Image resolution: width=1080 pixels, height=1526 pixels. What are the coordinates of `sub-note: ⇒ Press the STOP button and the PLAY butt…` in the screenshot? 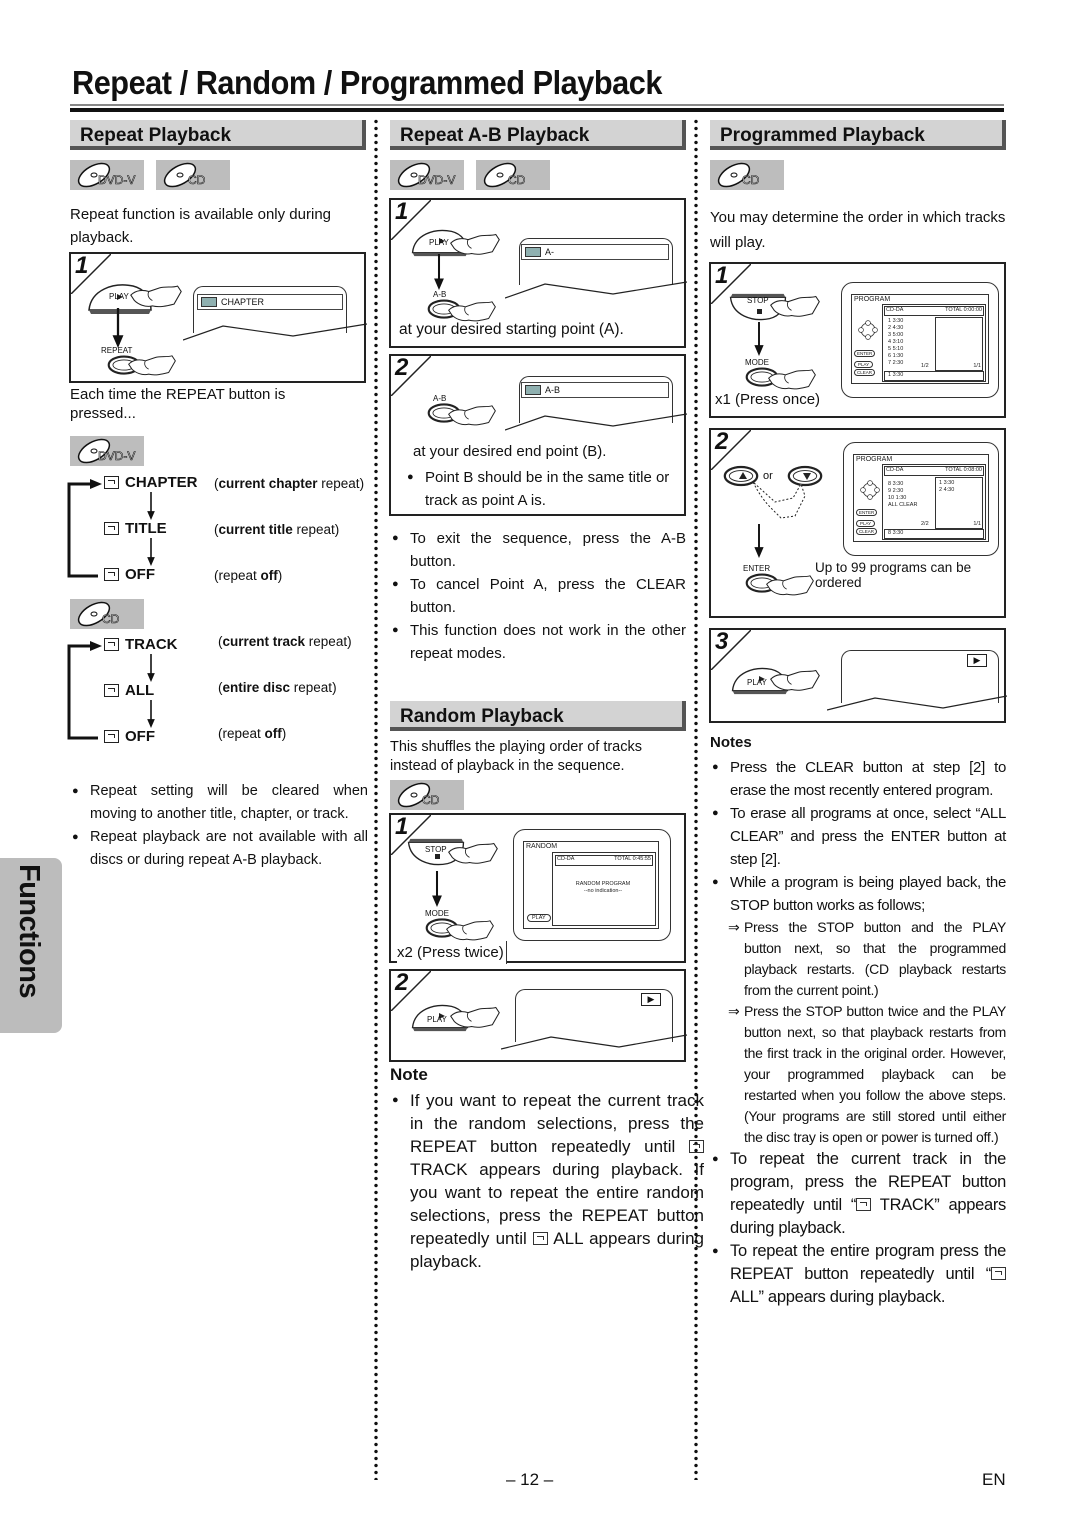 It's located at (867, 958).